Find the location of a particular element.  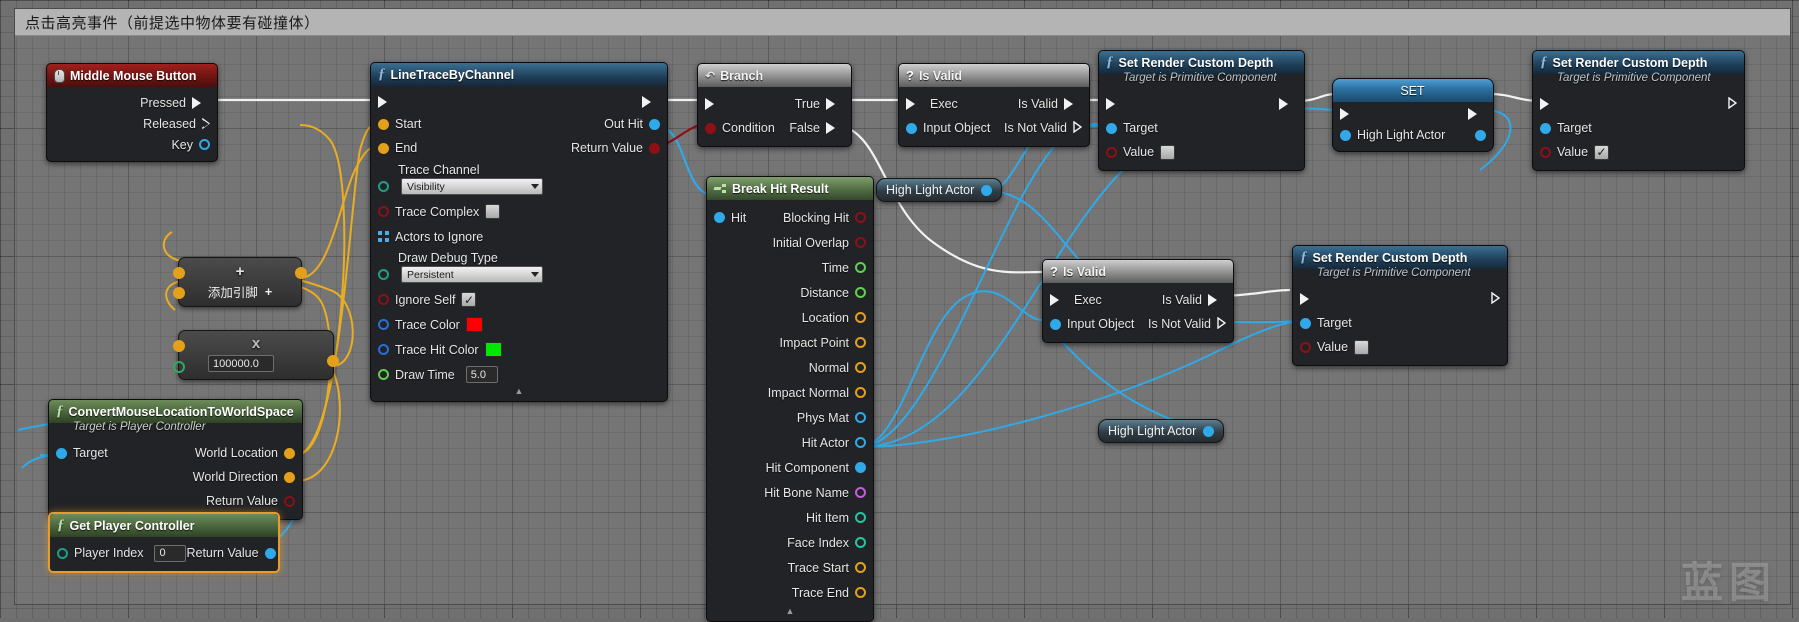

data-pin-mul-out is located at coordinates (333, 361).